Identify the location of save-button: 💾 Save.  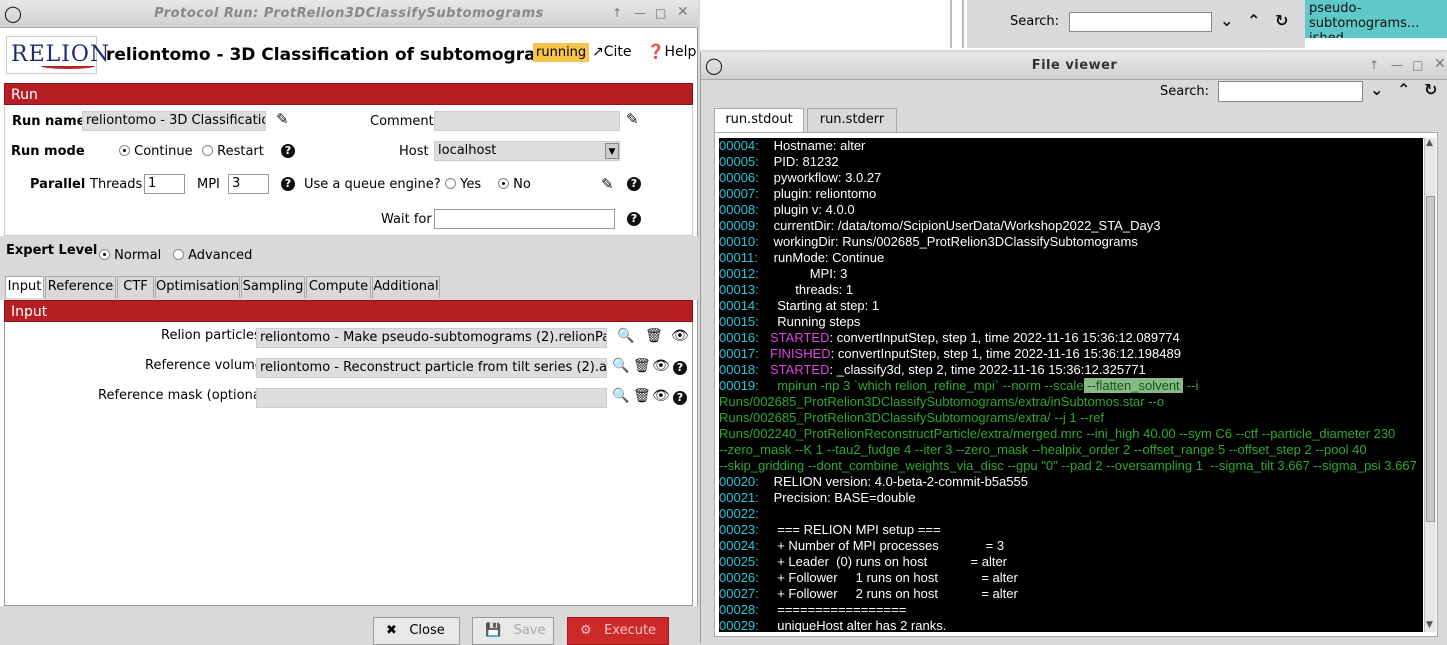
(513, 631).